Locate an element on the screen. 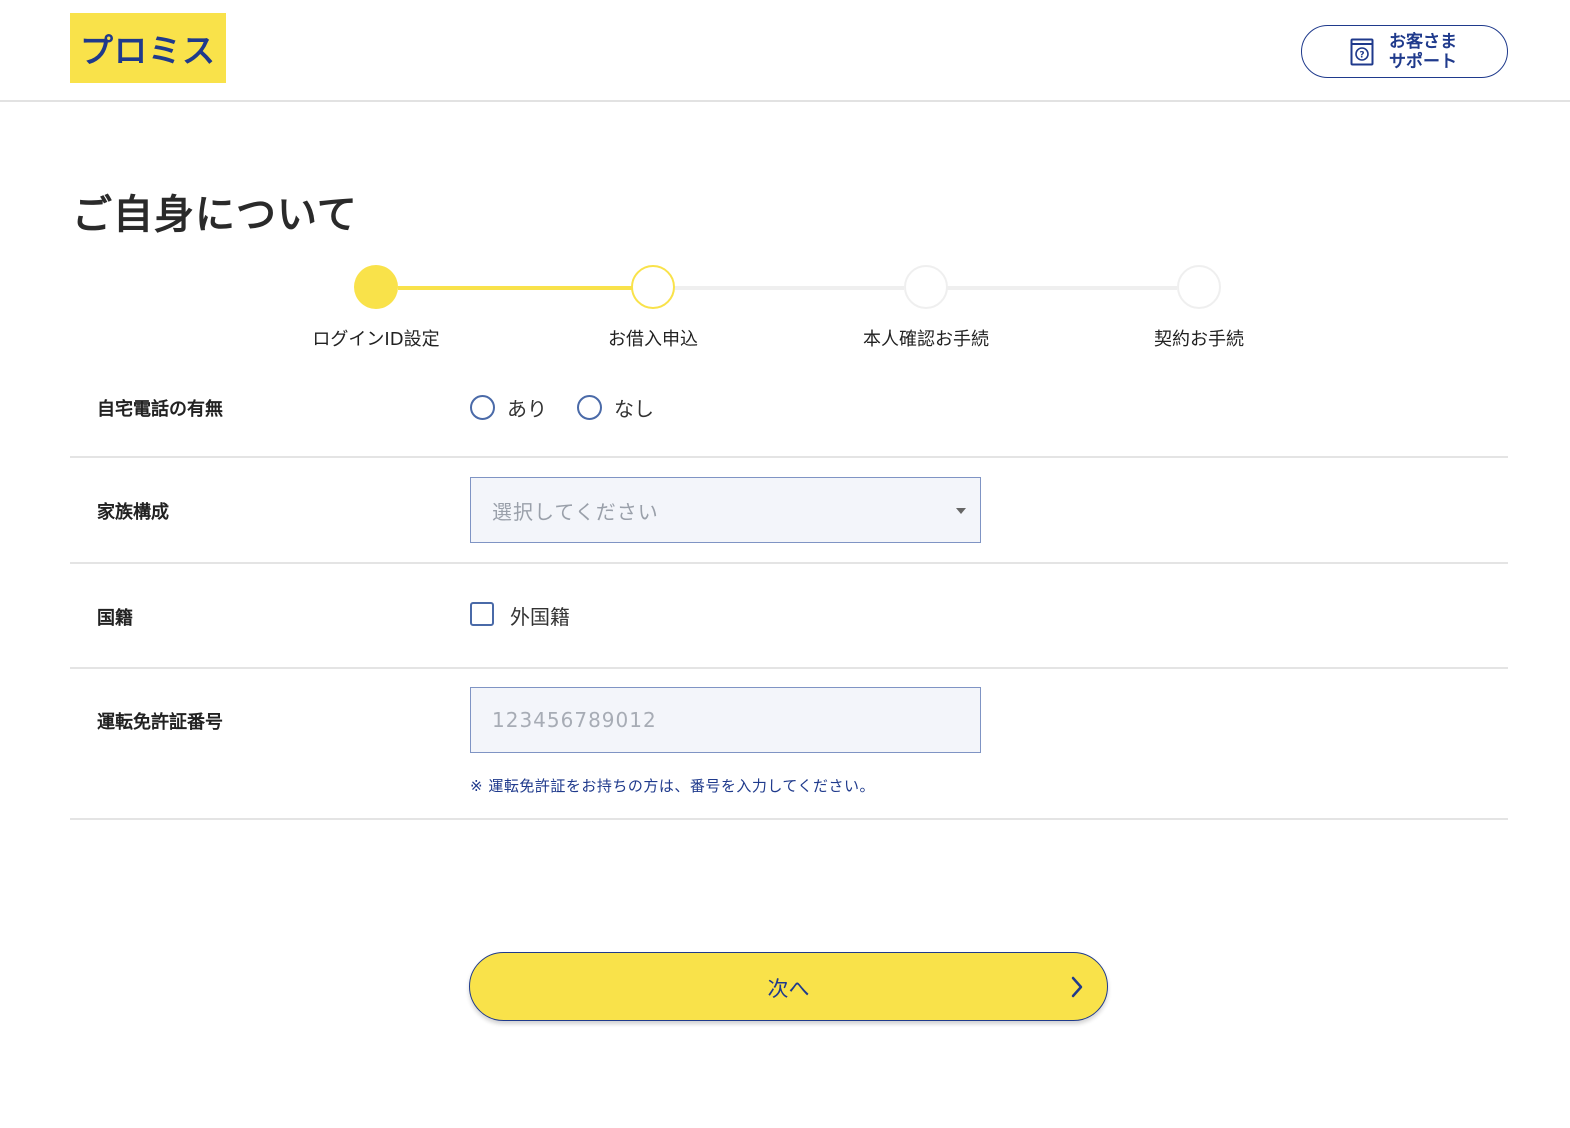  progress-stepper: ログインID設定 お借入申込 本人確認お手続 契約お手続 is located at coordinates (785, 312).